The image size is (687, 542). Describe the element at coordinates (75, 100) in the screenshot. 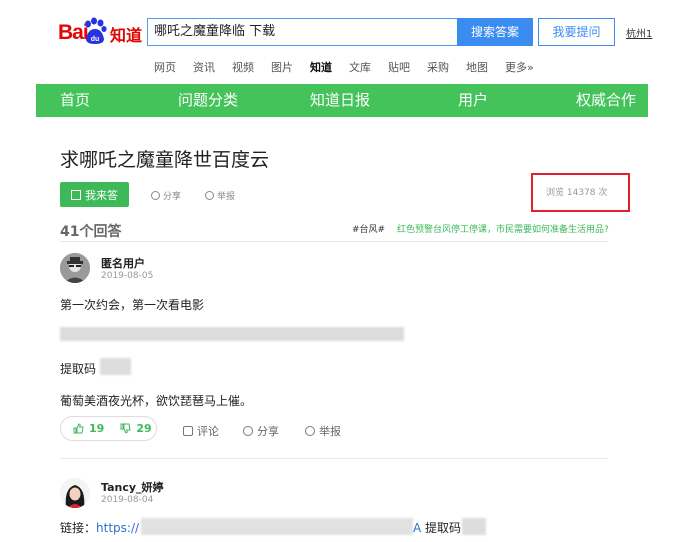

I see `greenbar-home: 首页` at that location.